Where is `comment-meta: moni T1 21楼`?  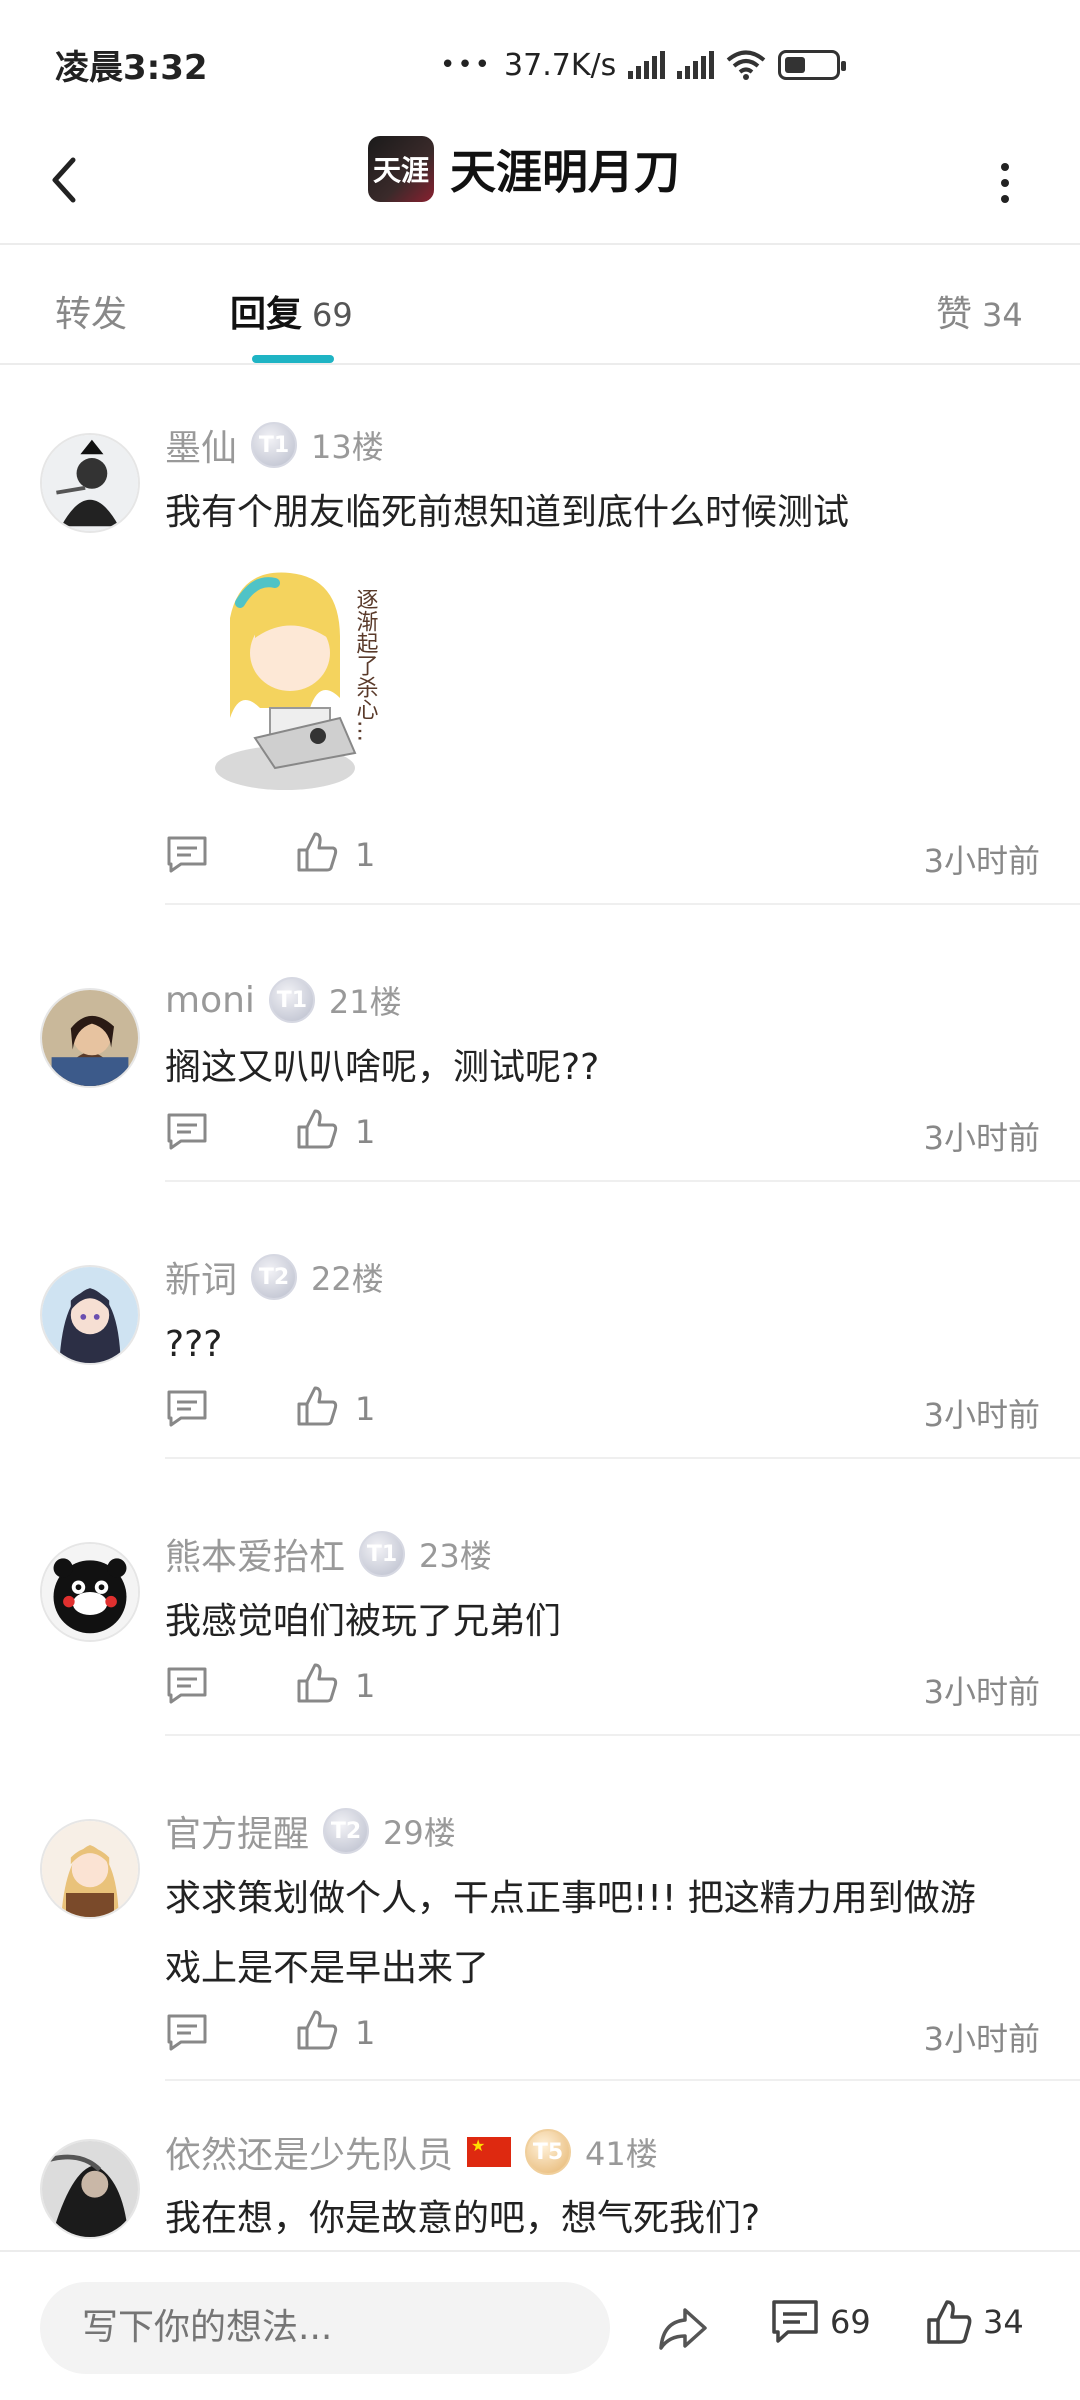 comment-meta: moni T1 21楼 is located at coordinates (283, 1000).